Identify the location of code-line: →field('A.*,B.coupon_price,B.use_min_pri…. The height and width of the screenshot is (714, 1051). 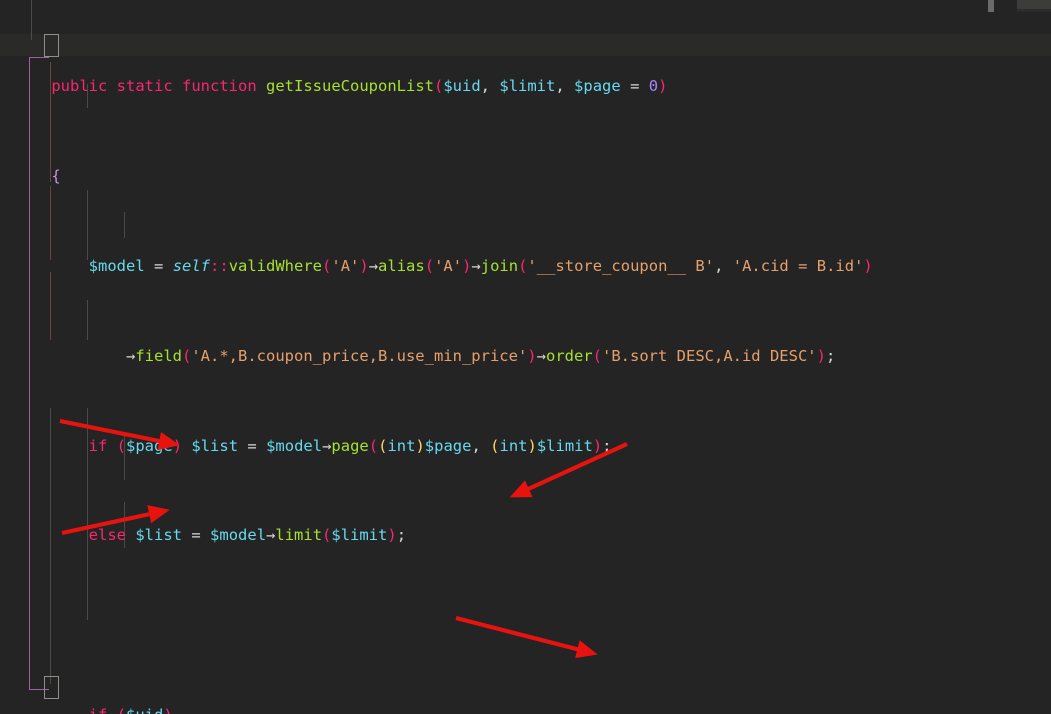
(480, 355).